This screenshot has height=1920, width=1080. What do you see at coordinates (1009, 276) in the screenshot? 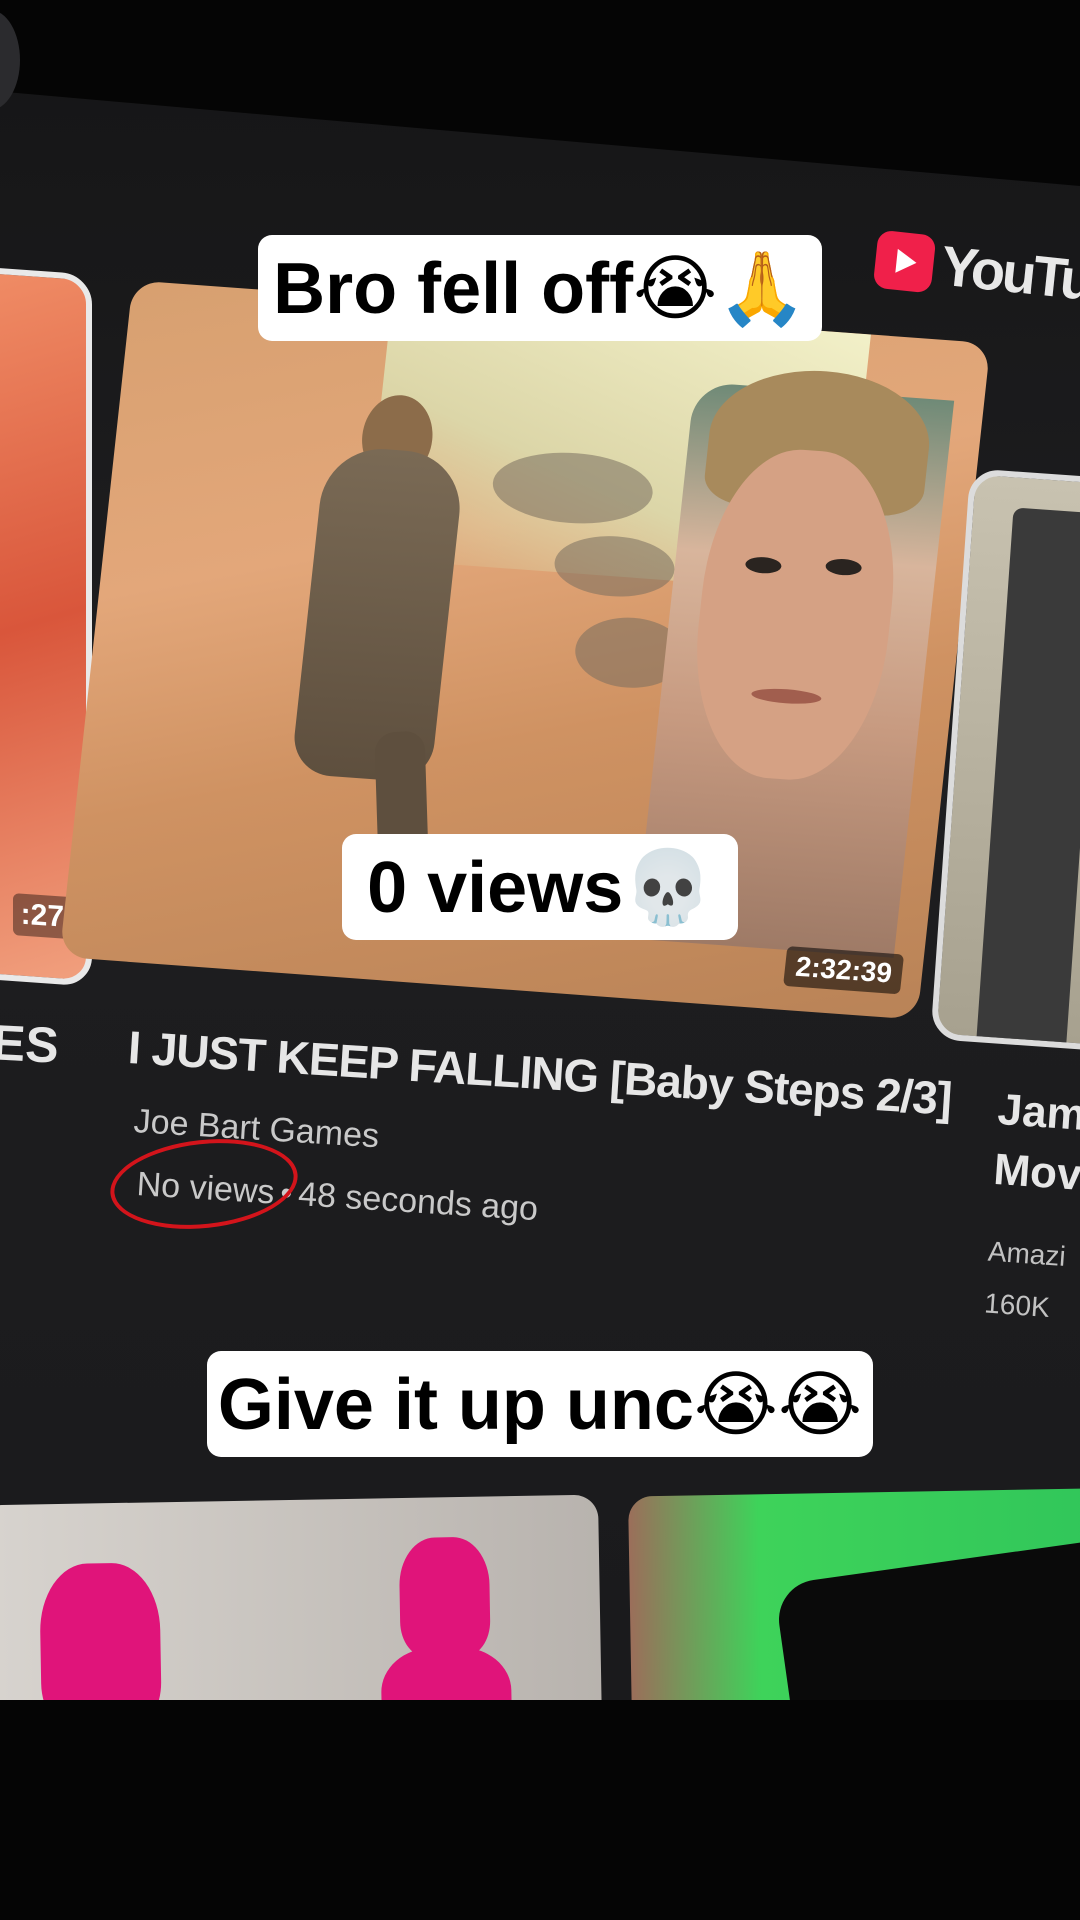
I see `youtube-wordmark: YouTube` at bounding box center [1009, 276].